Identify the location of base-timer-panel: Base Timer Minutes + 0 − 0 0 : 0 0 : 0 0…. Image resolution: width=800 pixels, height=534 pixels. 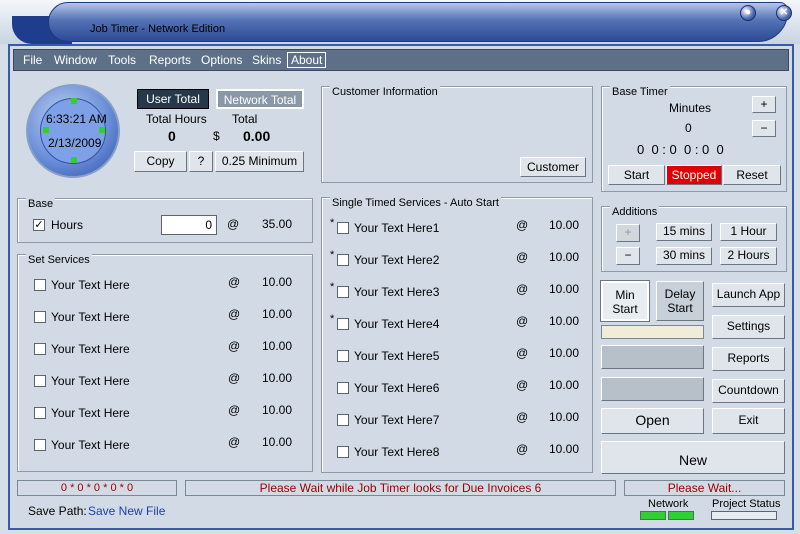
(694, 139).